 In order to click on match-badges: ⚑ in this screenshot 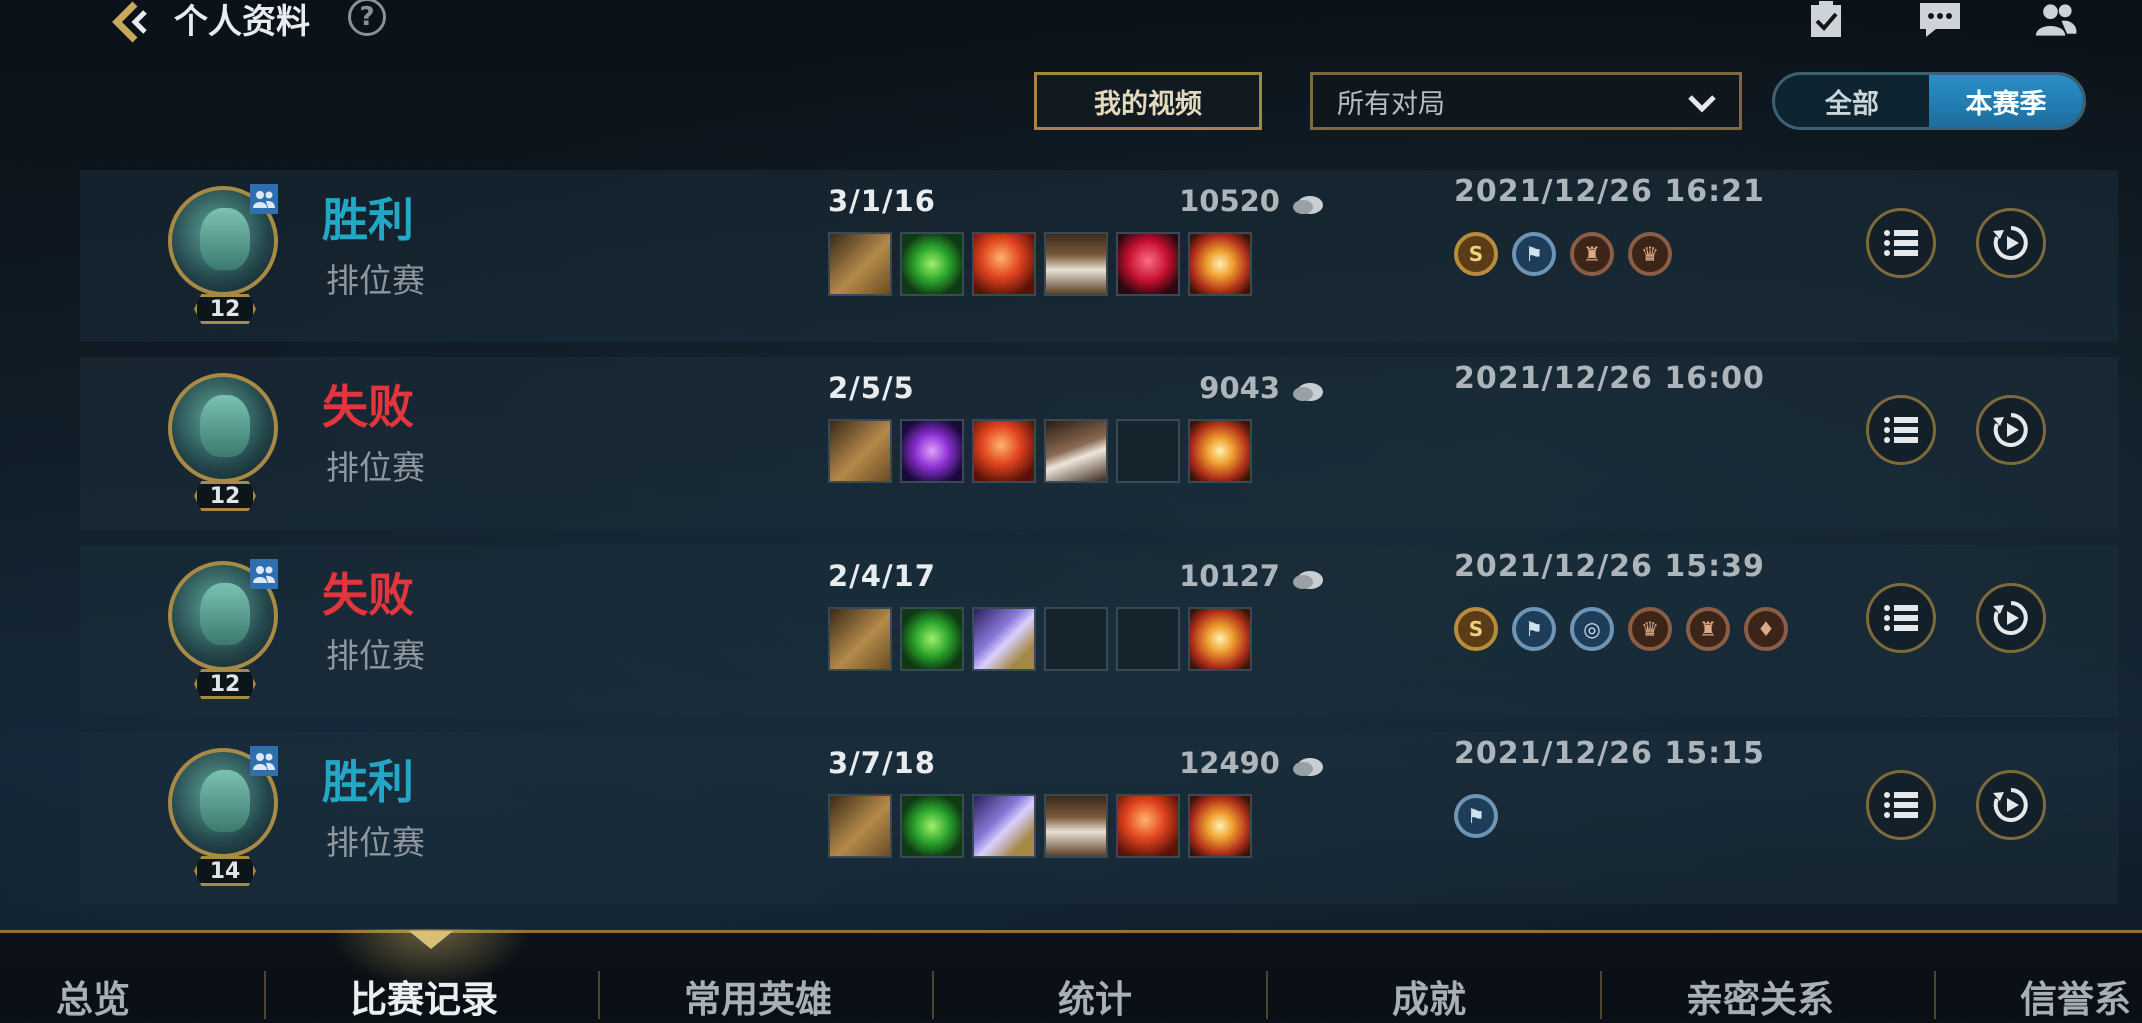, I will do `click(1476, 816)`.